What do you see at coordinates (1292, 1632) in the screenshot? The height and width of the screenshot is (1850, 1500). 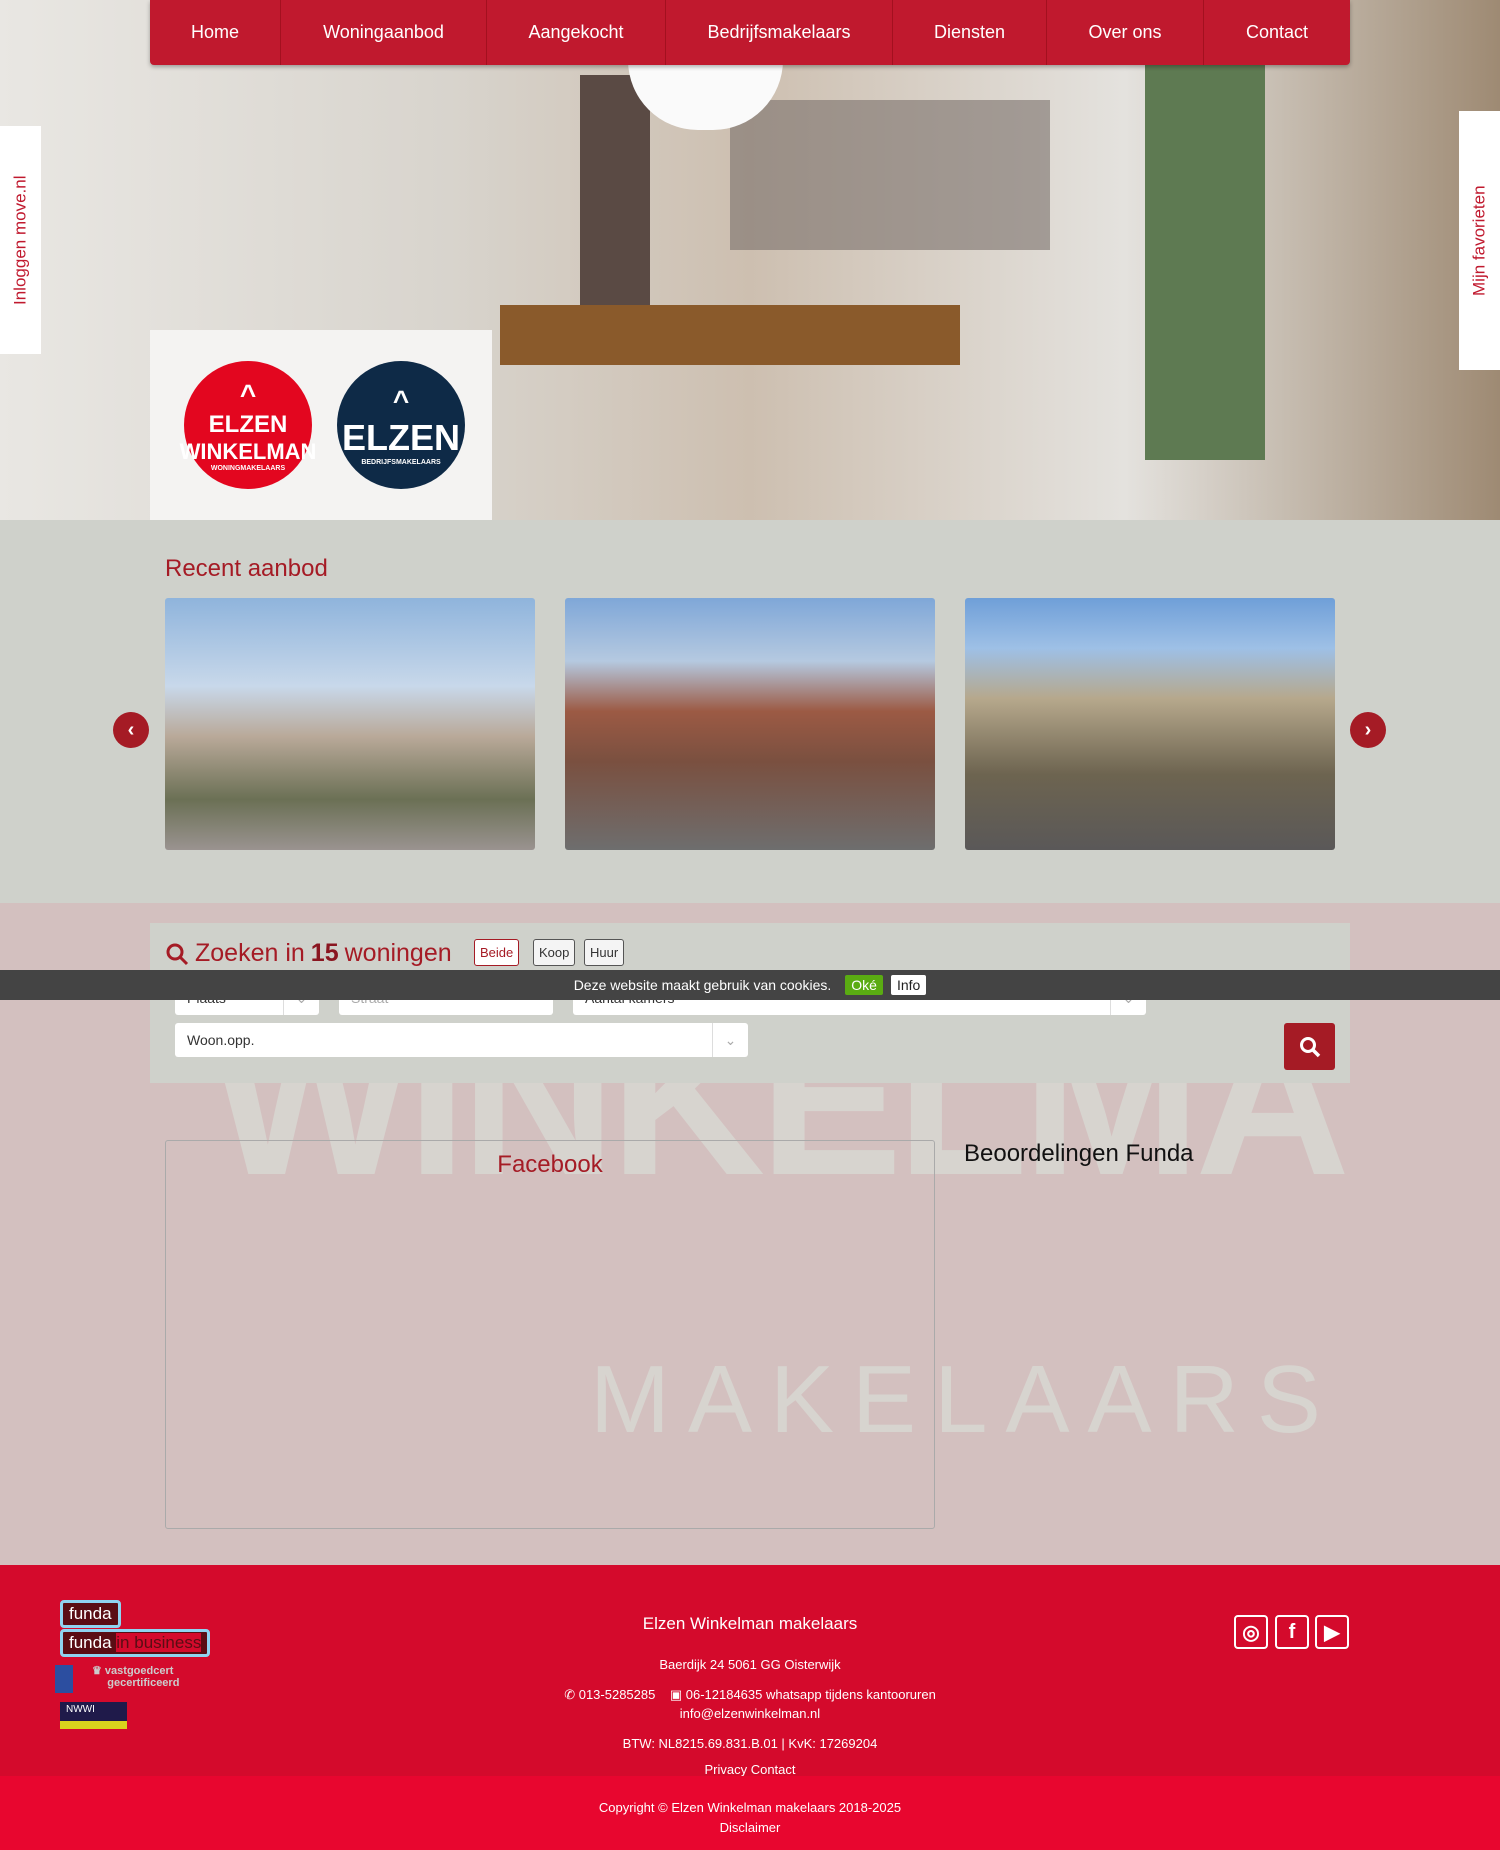 I see `facebook-icon: f` at bounding box center [1292, 1632].